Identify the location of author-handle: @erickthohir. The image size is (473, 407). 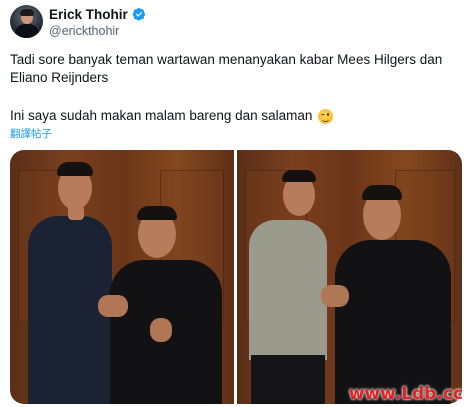
(84, 31).